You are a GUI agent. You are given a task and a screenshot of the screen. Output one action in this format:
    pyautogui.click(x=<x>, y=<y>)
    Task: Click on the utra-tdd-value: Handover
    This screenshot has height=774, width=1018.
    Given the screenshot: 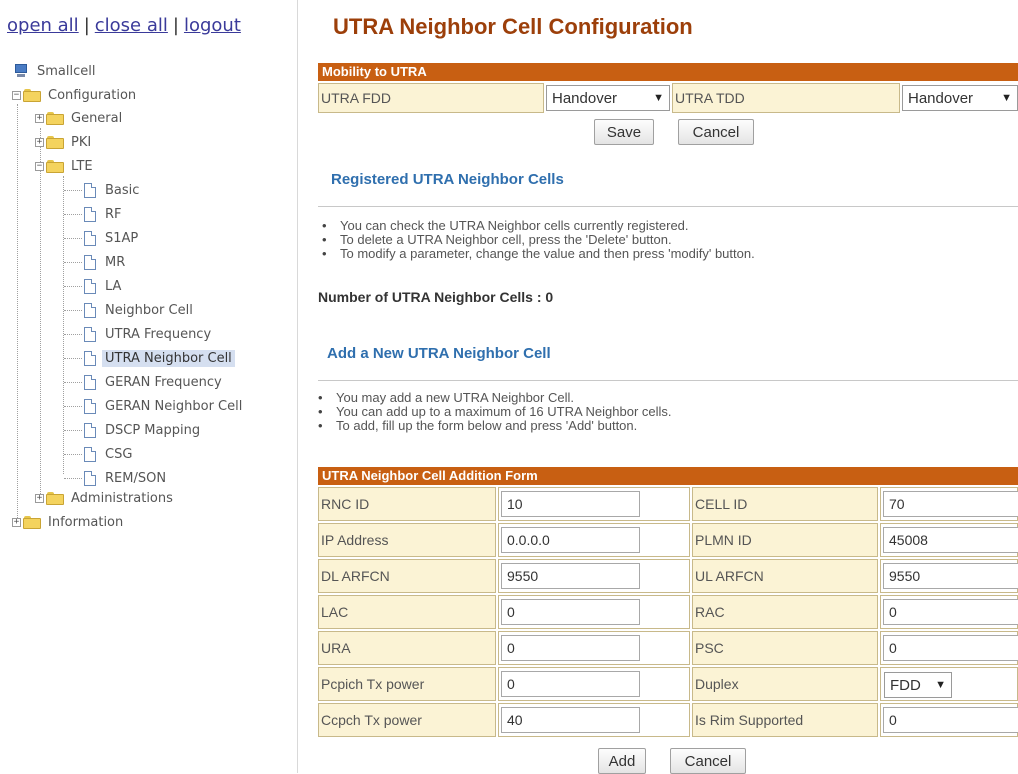 What is the action you would take?
    pyautogui.click(x=941, y=98)
    